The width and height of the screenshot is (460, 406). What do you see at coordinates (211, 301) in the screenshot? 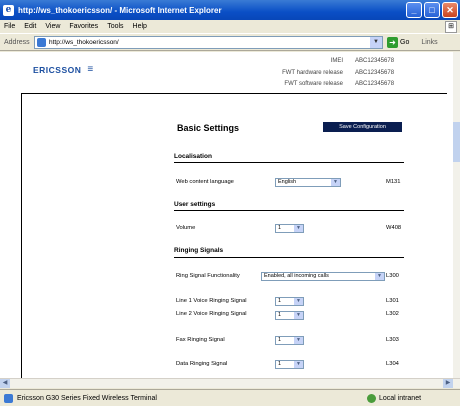
I see `line1-voice-ringing-label: Line 1 Voice Ringing Signal` at bounding box center [211, 301].